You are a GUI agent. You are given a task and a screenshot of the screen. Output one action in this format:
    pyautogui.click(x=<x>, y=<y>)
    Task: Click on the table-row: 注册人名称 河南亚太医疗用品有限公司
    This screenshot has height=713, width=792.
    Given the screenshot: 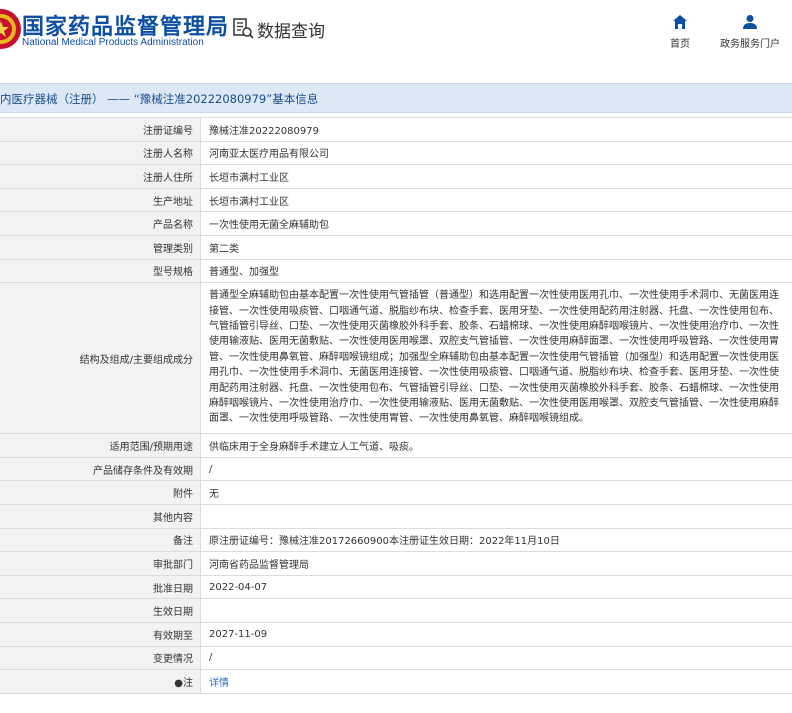 What is the action you would take?
    pyautogui.click(x=396, y=153)
    